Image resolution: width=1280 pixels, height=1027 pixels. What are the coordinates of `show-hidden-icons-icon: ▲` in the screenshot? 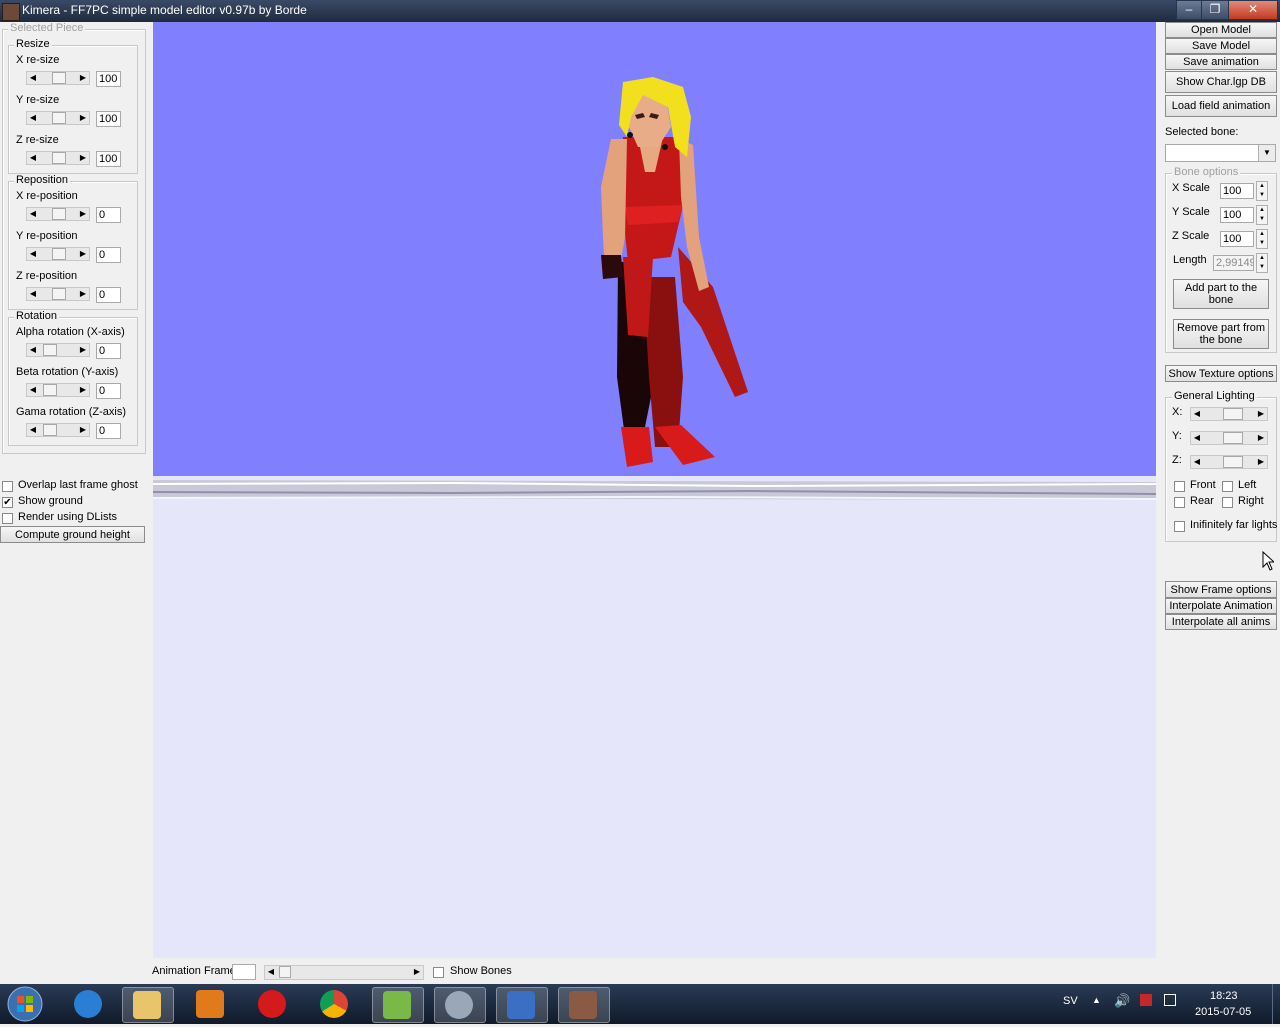 It's located at (1096, 1000).